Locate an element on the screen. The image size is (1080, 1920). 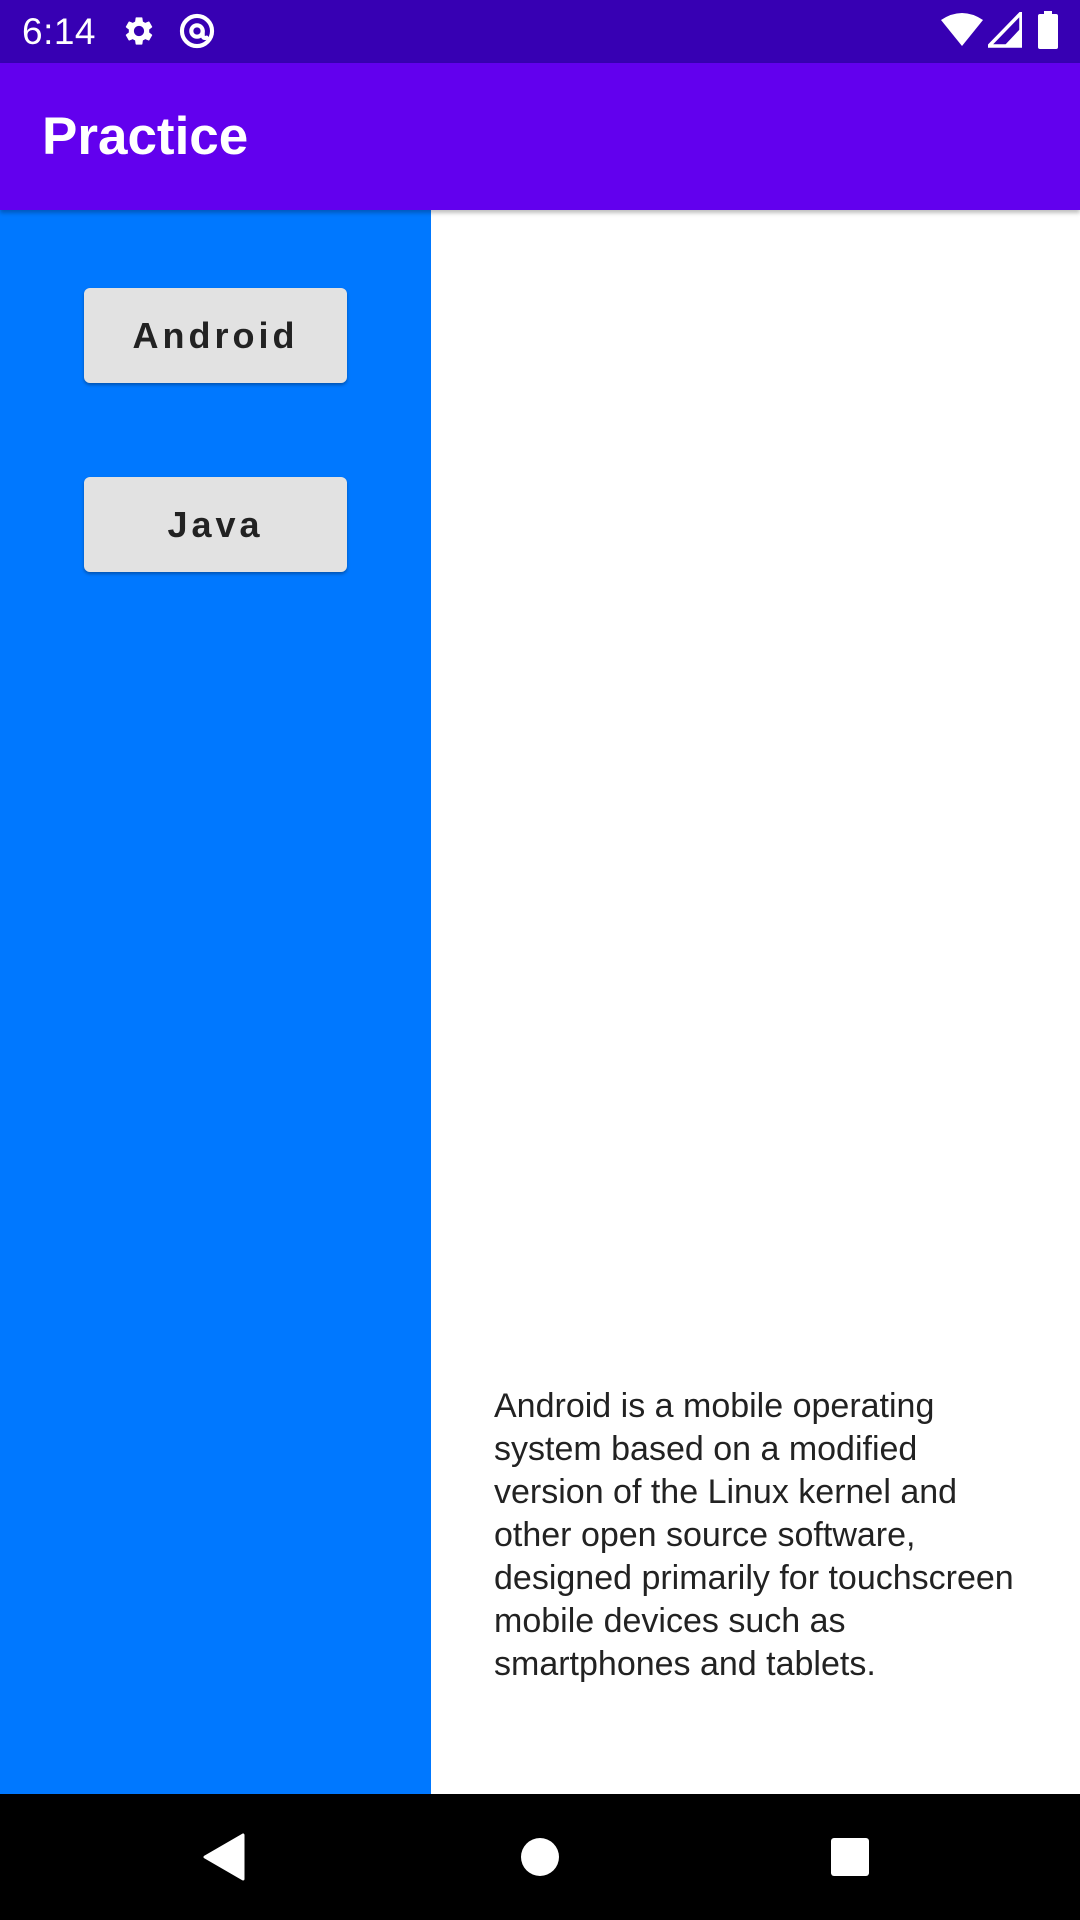
recents-button is located at coordinates (850, 1857).